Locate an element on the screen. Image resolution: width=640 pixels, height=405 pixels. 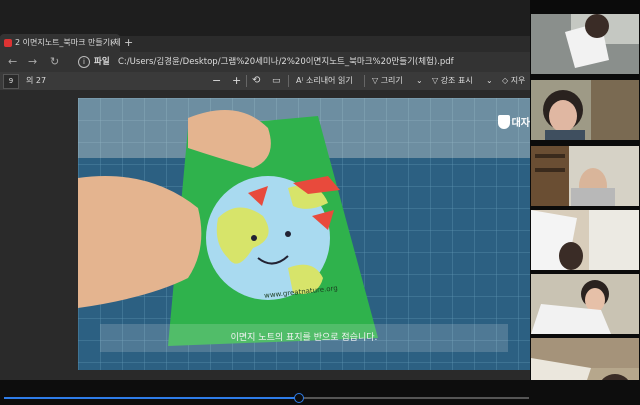
highlight-button: ▽ 강조 표시 is located at coordinates (452, 81).